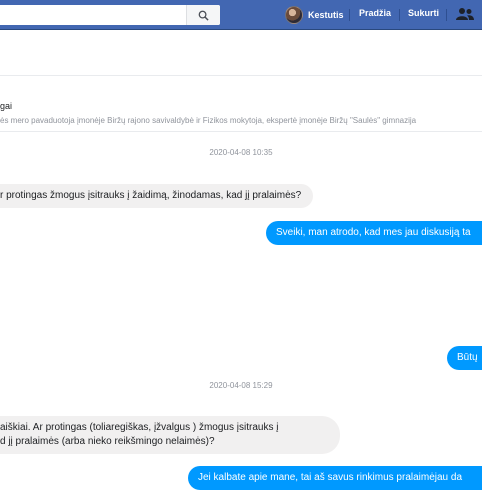  Describe the element at coordinates (423, 13) in the screenshot. I see `create-link: Sukurti` at that location.